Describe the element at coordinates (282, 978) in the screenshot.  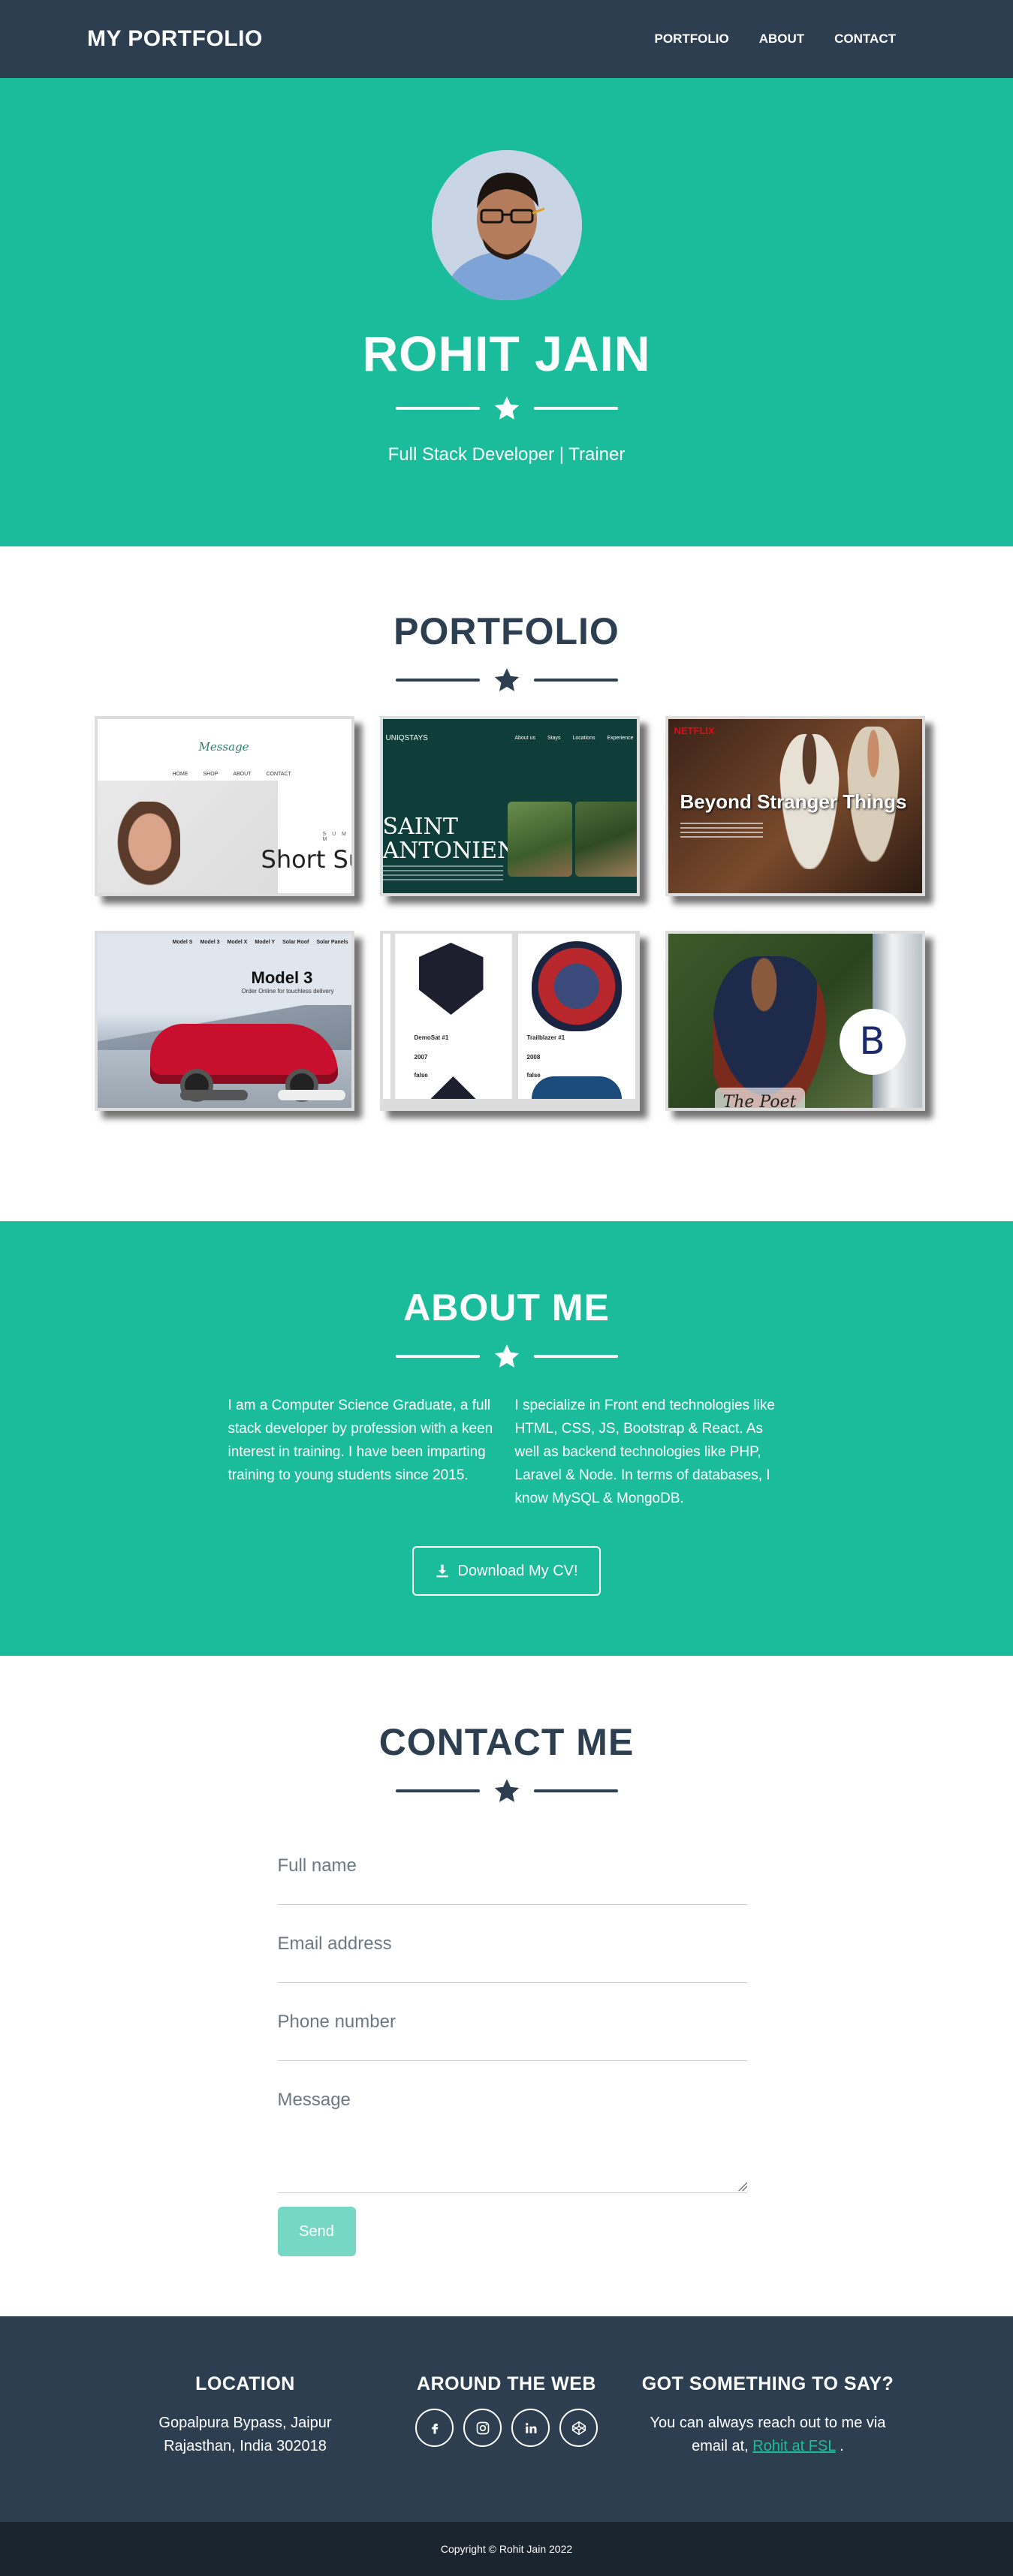
I see `card-headline: Model 3` at that location.